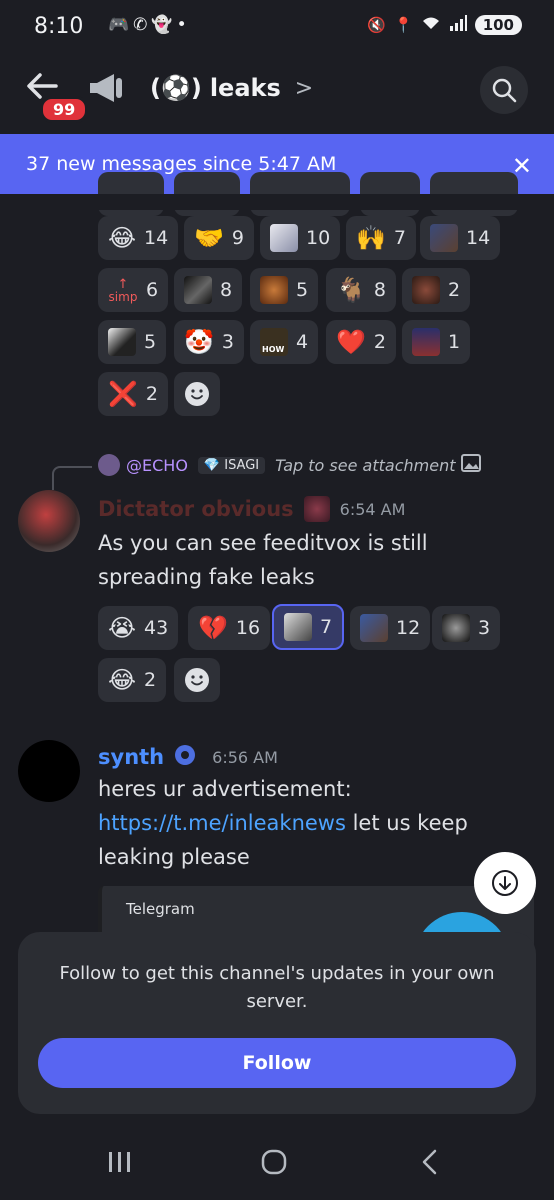 This screenshot has height=1200, width=554. I want to click on reaction-chip: 14, so click(460, 238).